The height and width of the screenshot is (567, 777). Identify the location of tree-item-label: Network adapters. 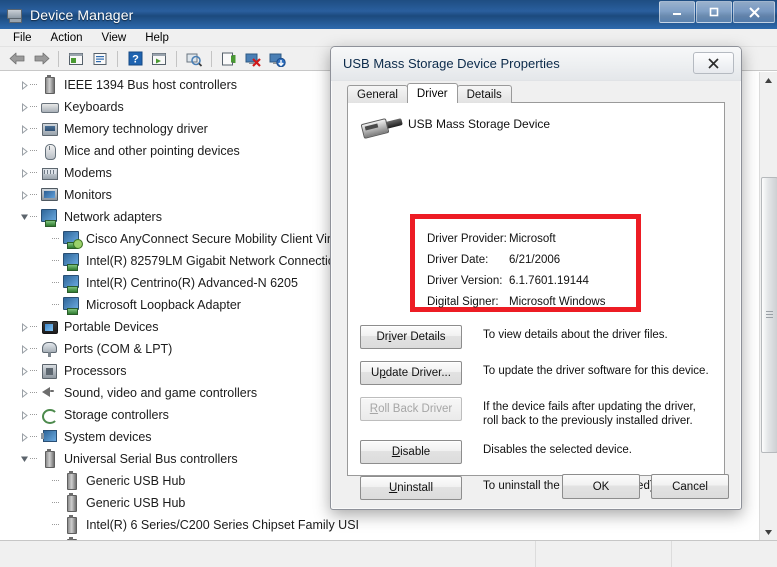
(113, 217).